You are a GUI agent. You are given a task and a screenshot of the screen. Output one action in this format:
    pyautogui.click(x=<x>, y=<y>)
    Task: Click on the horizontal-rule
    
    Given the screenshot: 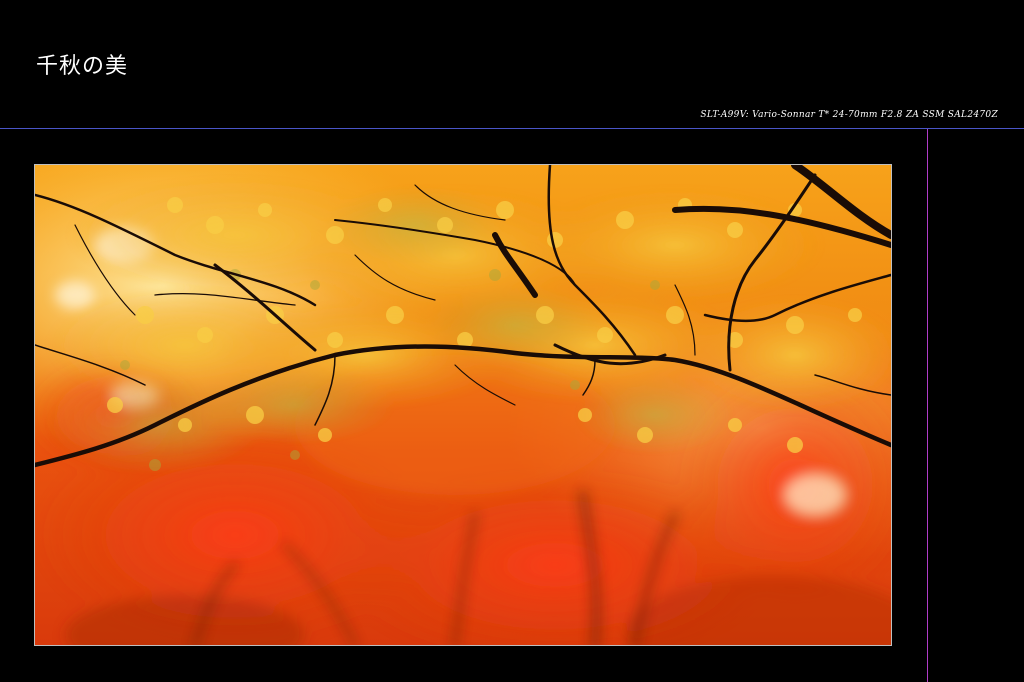 What is the action you would take?
    pyautogui.click(x=512, y=128)
    